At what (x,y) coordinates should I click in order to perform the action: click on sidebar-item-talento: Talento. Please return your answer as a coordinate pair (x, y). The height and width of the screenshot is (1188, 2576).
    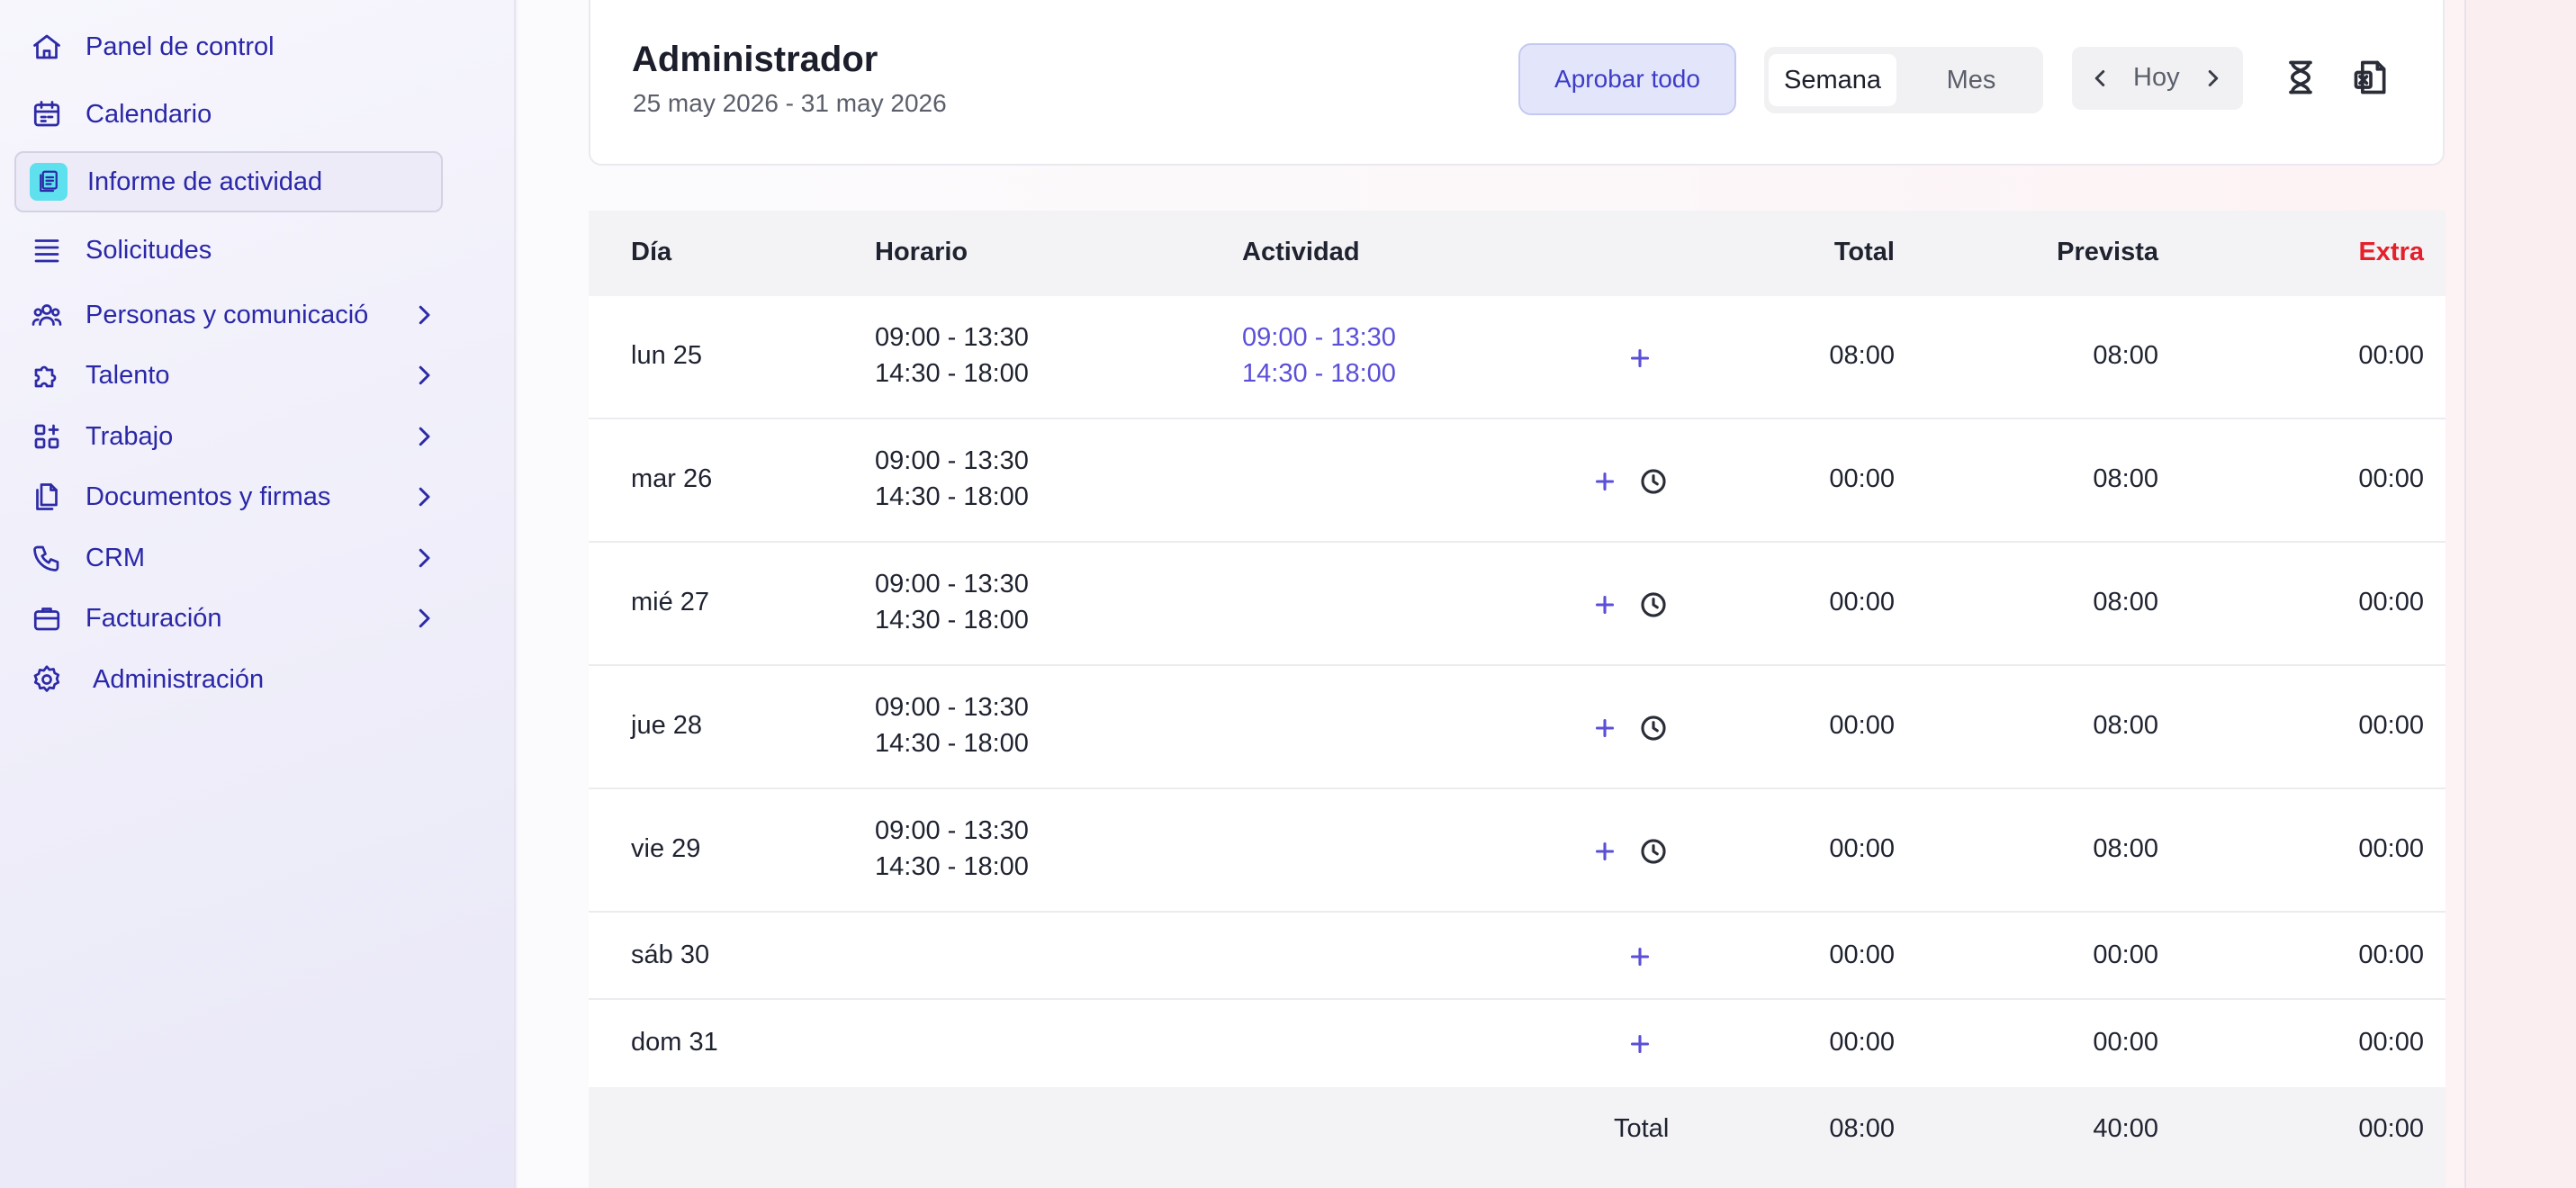
    Looking at the image, I should click on (228, 375).